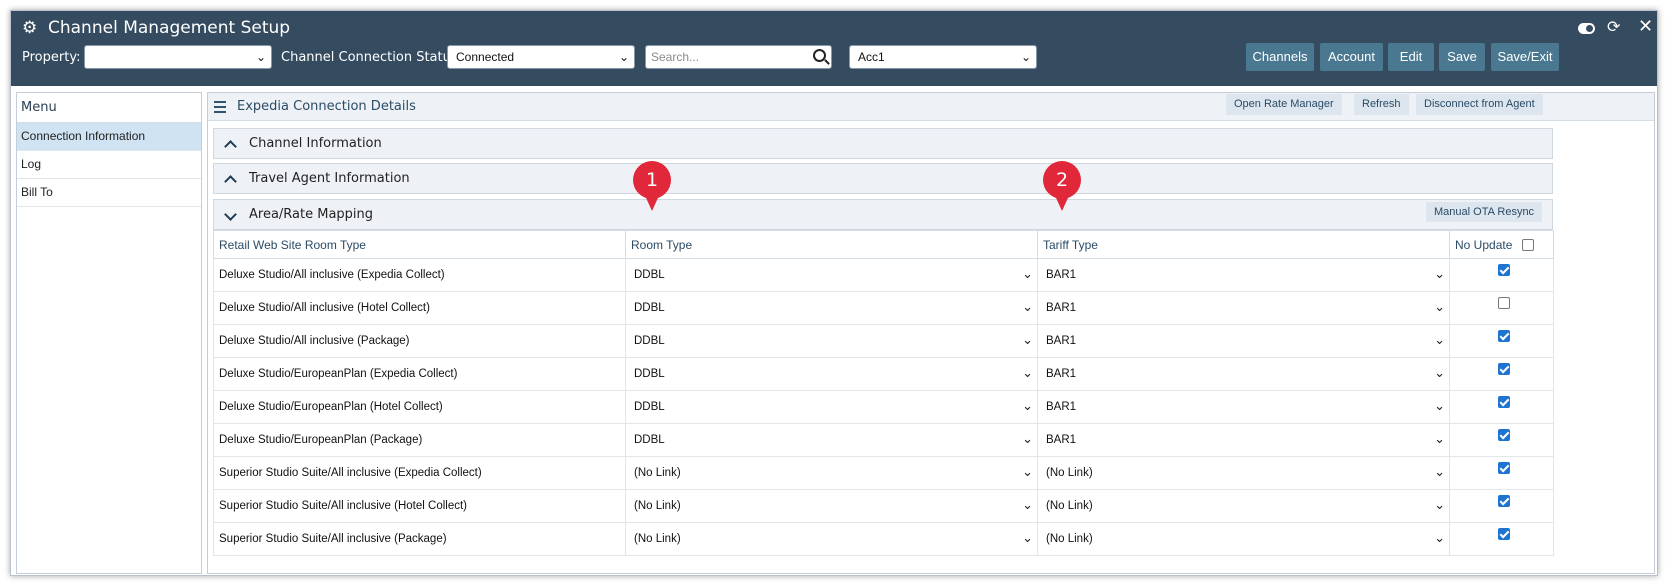  I want to click on section-travel-agent-information: Travel Agent Information, so click(883, 178).